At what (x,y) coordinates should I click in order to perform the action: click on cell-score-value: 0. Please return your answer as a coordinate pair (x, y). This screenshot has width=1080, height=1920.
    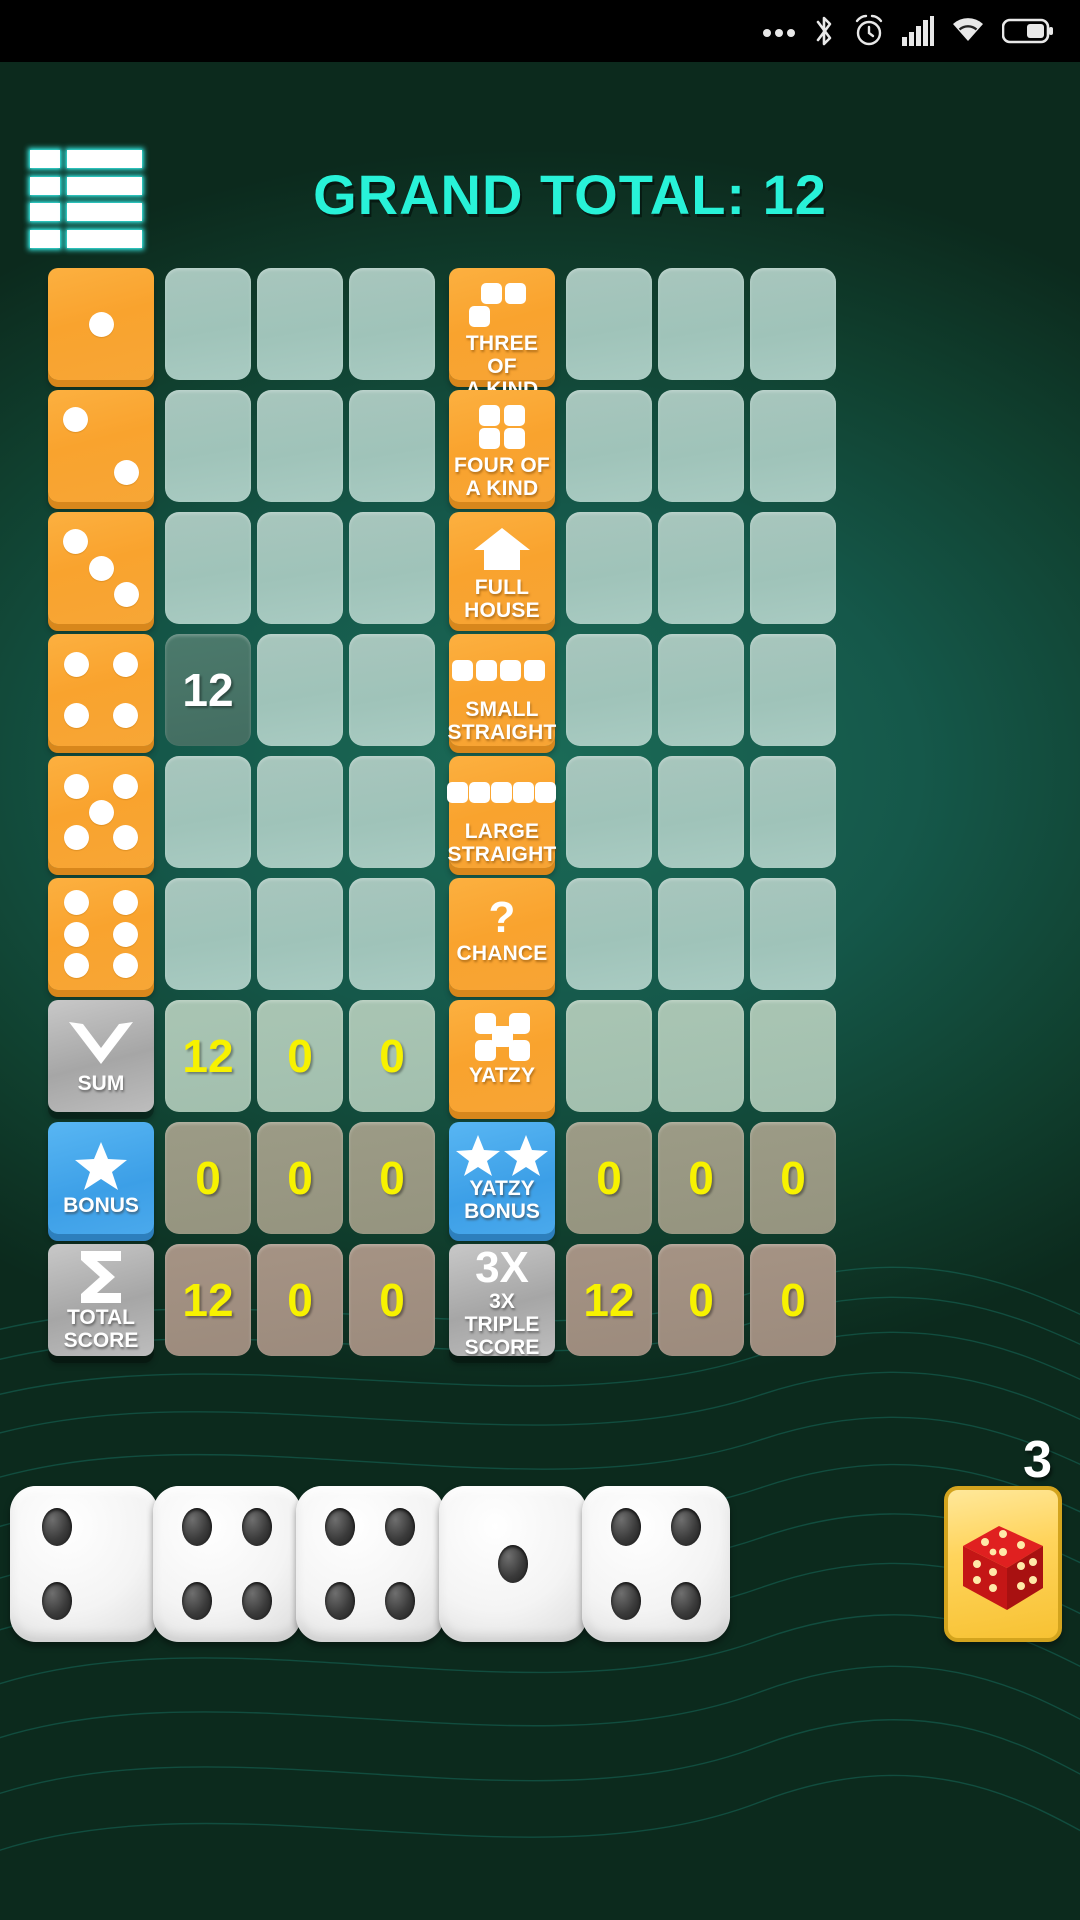
    Looking at the image, I should click on (701, 1300).